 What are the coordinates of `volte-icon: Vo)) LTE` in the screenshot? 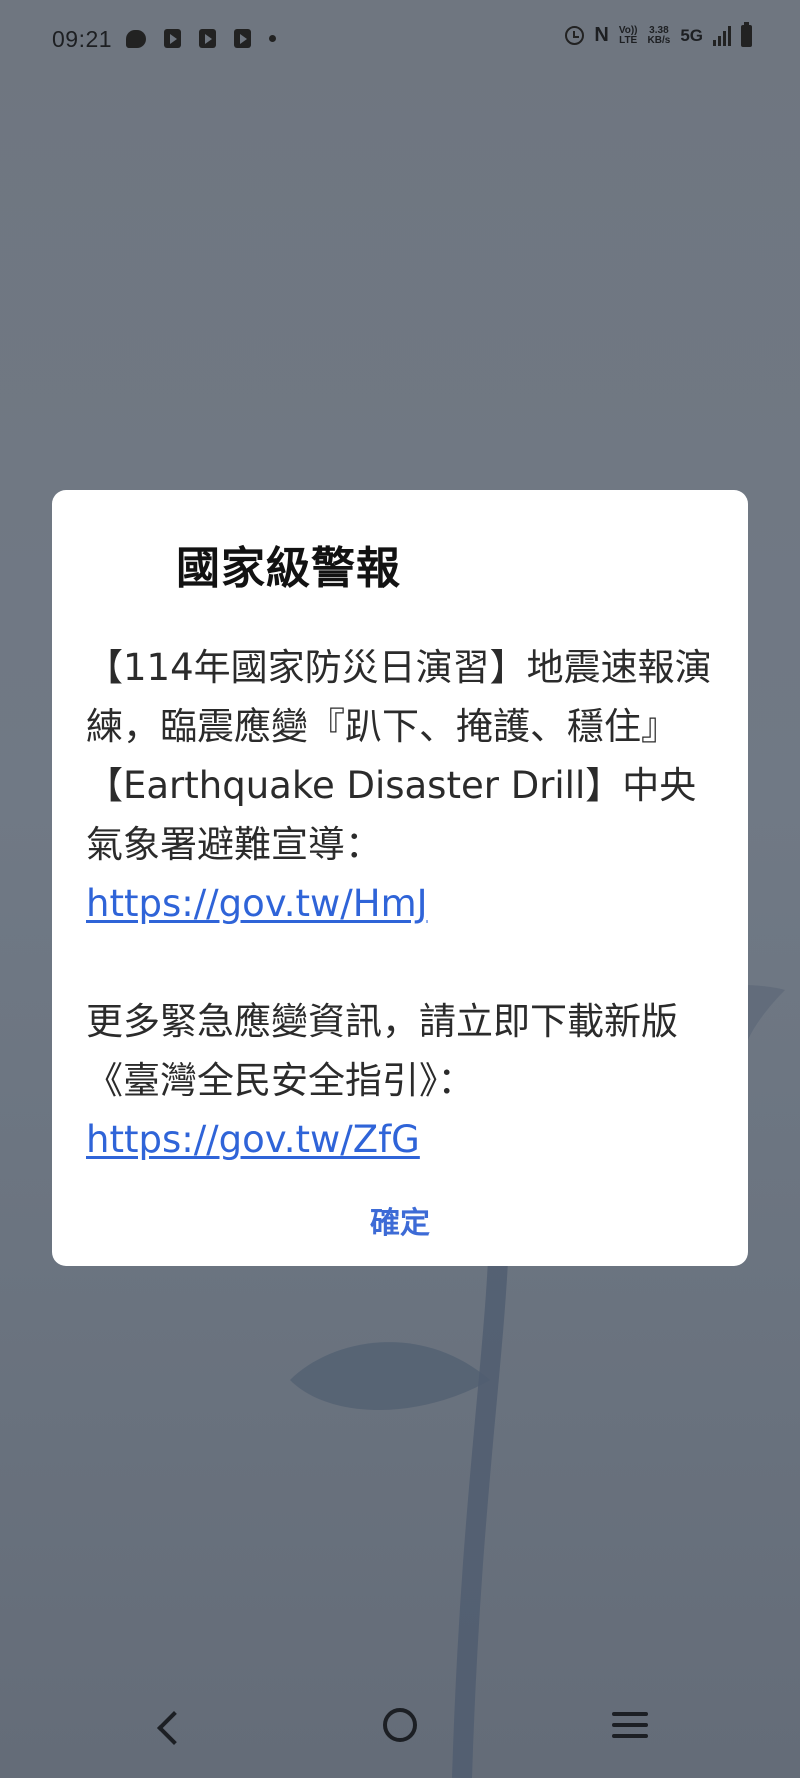 It's located at (628, 35).